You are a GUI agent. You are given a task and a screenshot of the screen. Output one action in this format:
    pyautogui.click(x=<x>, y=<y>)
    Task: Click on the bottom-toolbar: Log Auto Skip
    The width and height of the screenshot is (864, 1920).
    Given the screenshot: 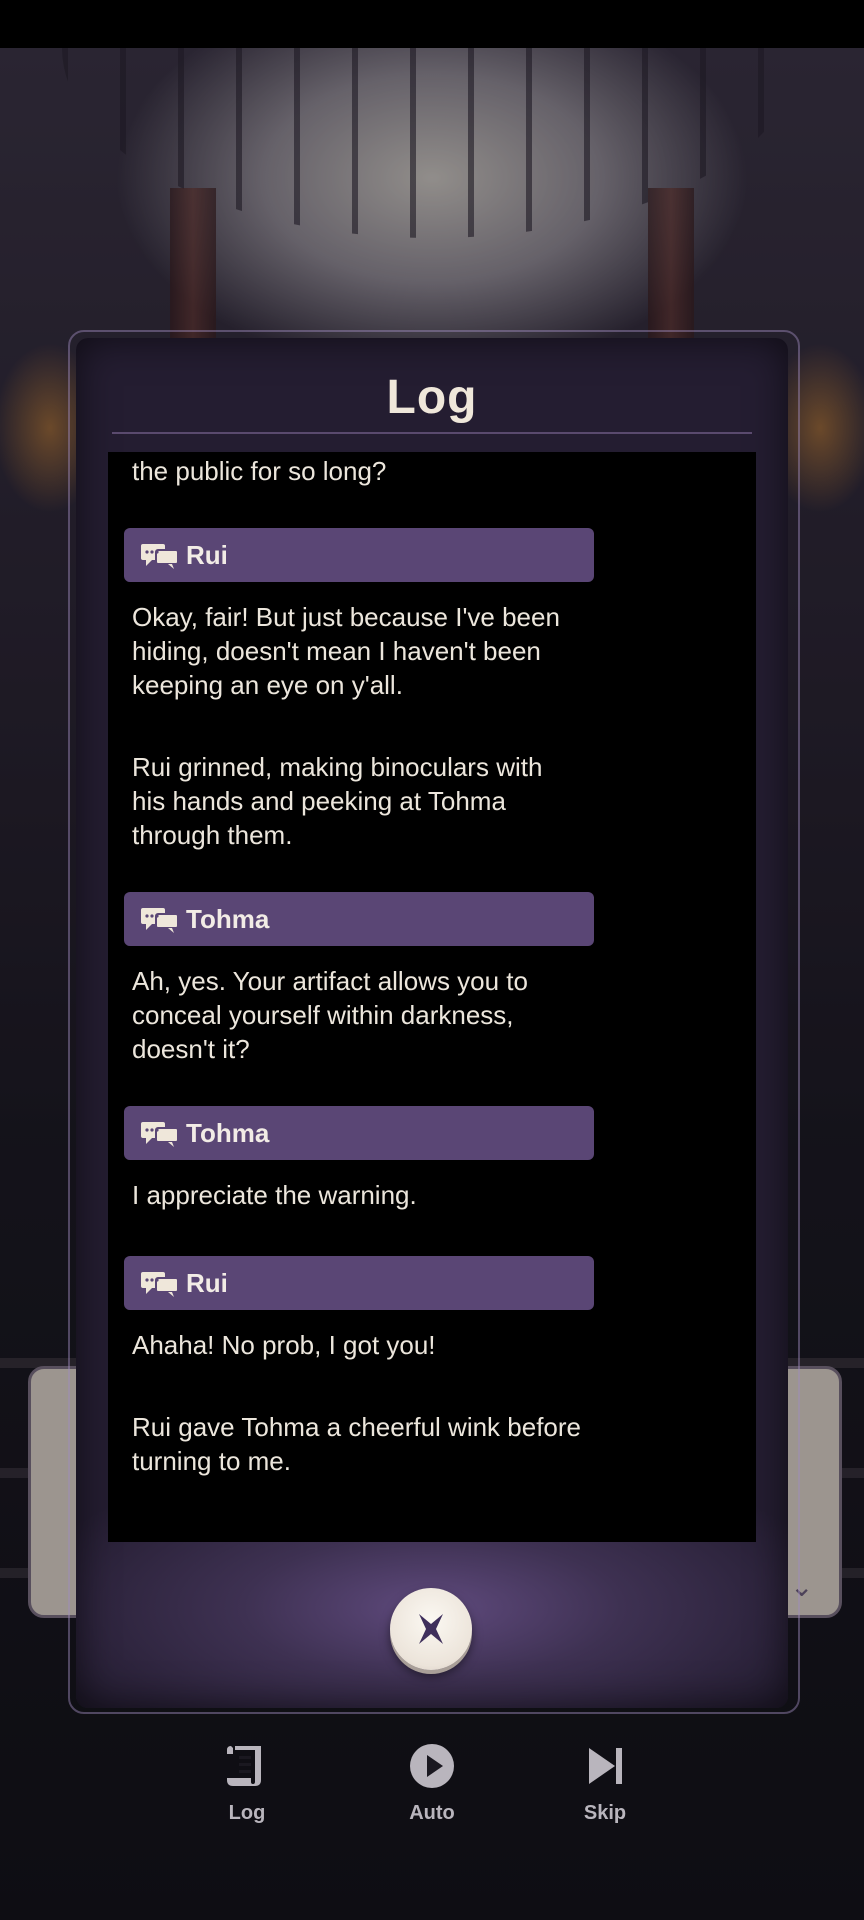 What is the action you would take?
    pyautogui.click(x=432, y=1800)
    